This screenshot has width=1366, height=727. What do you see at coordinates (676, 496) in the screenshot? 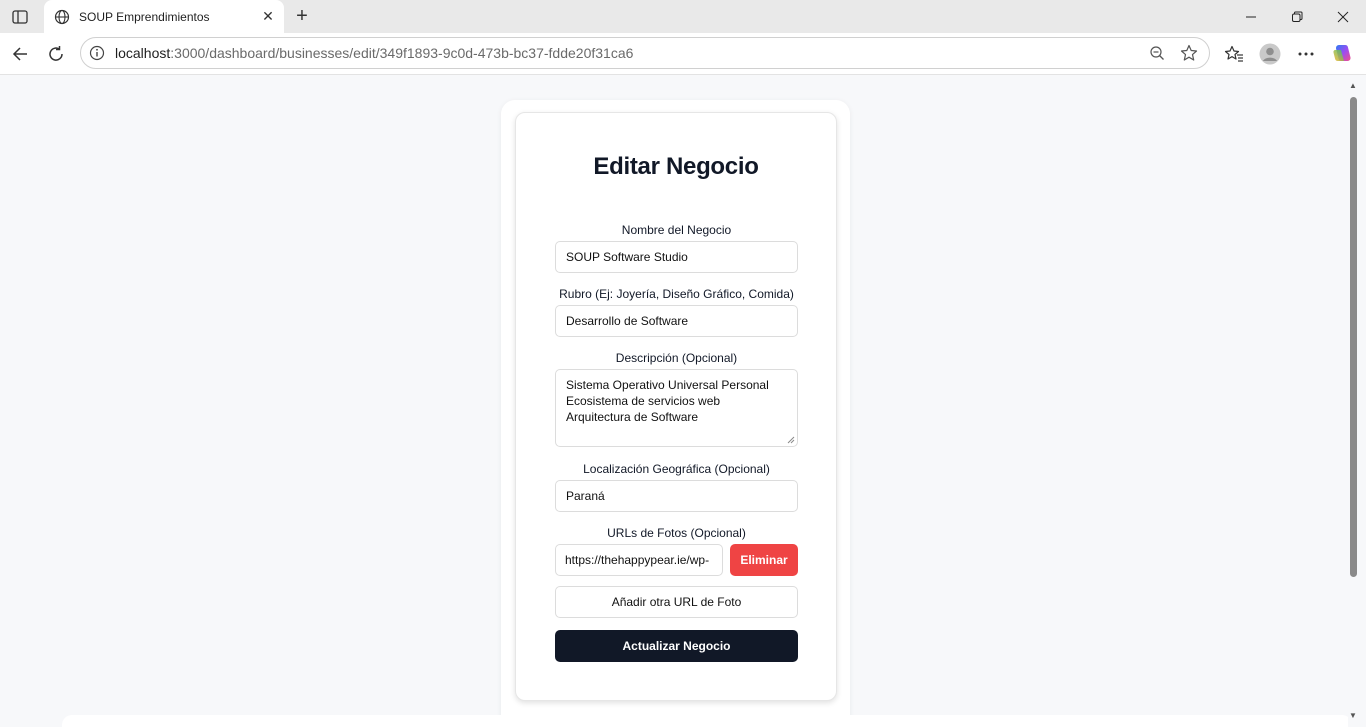
I see `location-input: Paraná` at bounding box center [676, 496].